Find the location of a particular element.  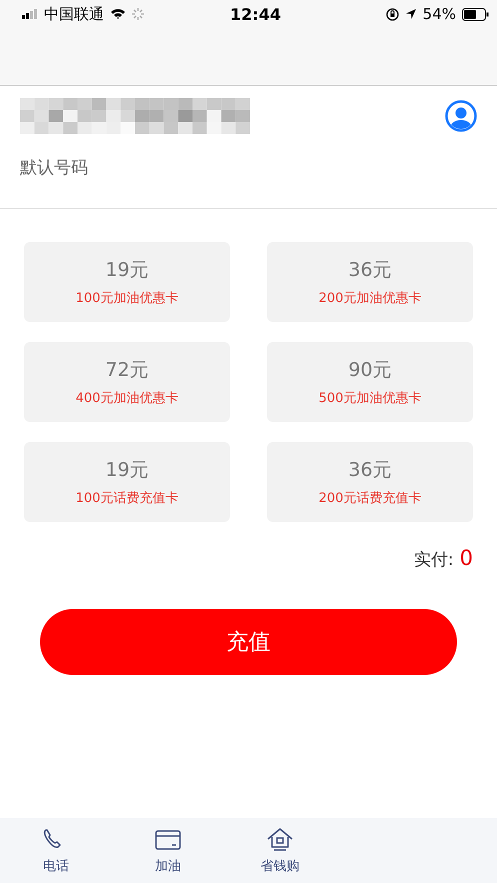

tab-item: 省钱购 is located at coordinates (280, 850).